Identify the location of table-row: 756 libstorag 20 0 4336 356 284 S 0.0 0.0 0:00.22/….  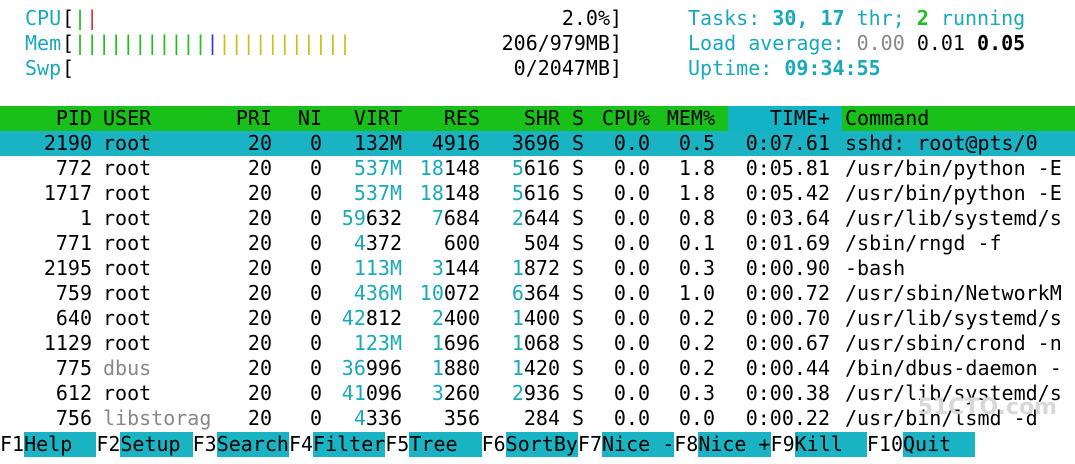
(537, 418).